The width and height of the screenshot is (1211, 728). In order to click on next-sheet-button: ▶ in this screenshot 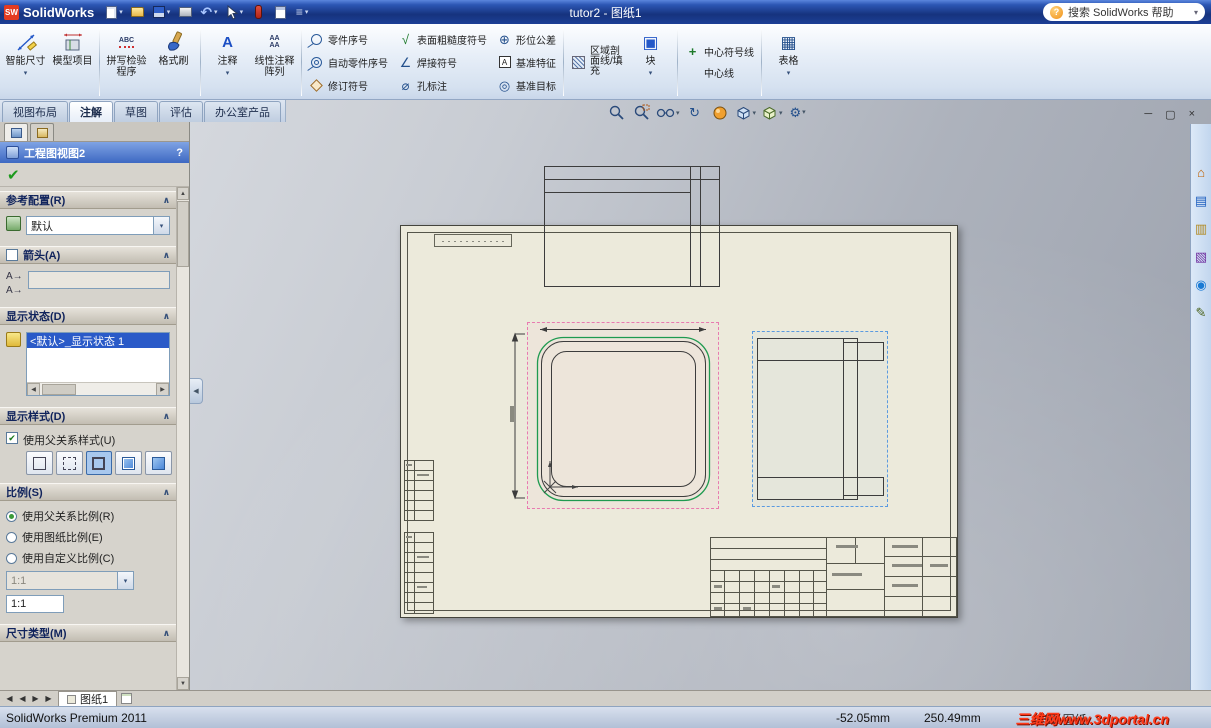, I will do `click(35, 698)`.